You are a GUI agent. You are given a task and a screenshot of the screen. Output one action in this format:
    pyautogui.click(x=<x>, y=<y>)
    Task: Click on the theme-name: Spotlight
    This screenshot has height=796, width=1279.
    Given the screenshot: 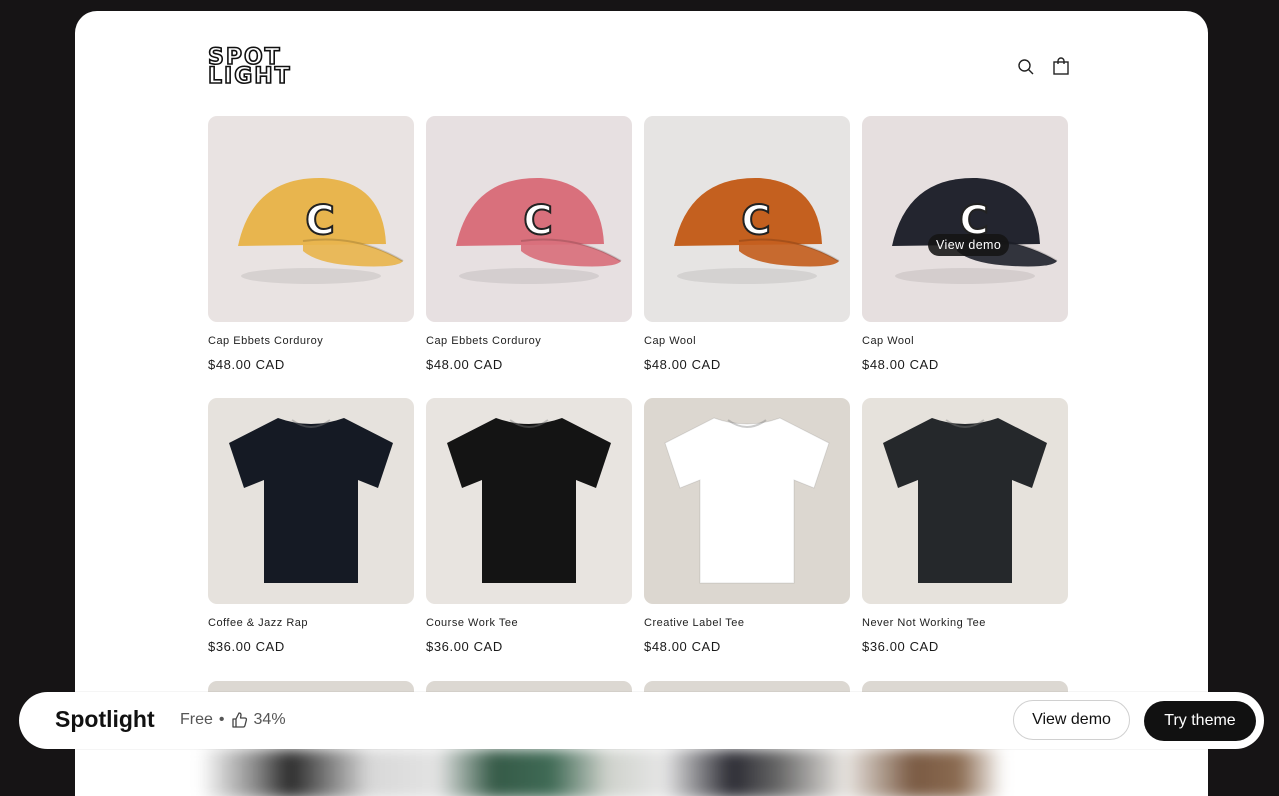 What is the action you would take?
    pyautogui.click(x=105, y=719)
    